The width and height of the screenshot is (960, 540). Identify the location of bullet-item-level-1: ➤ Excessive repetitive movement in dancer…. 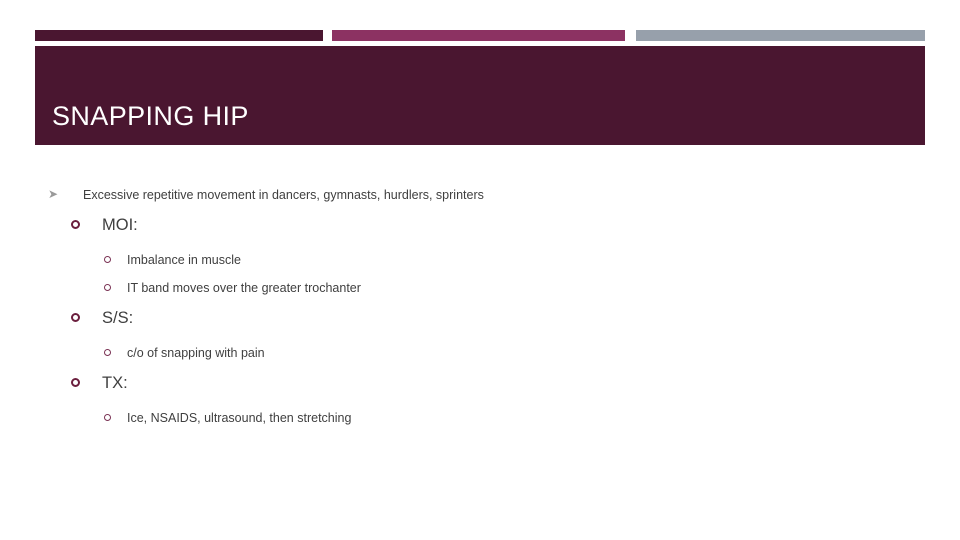
(486, 202).